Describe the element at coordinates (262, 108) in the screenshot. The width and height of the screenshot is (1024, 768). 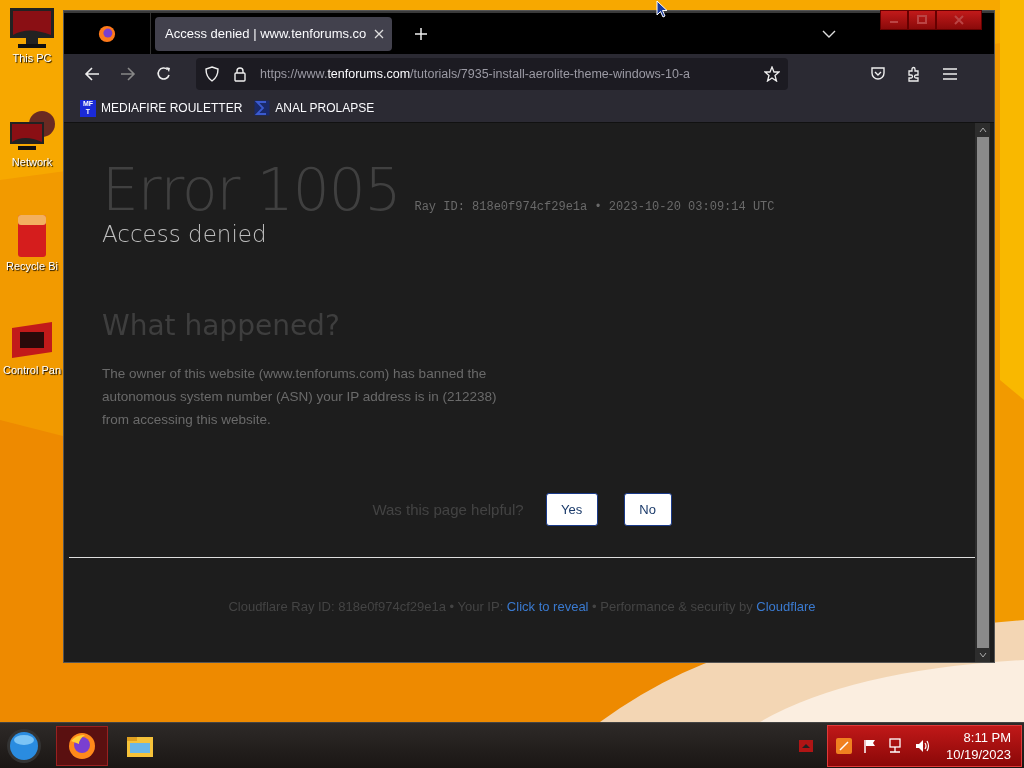
I see `sigma-icon` at that location.